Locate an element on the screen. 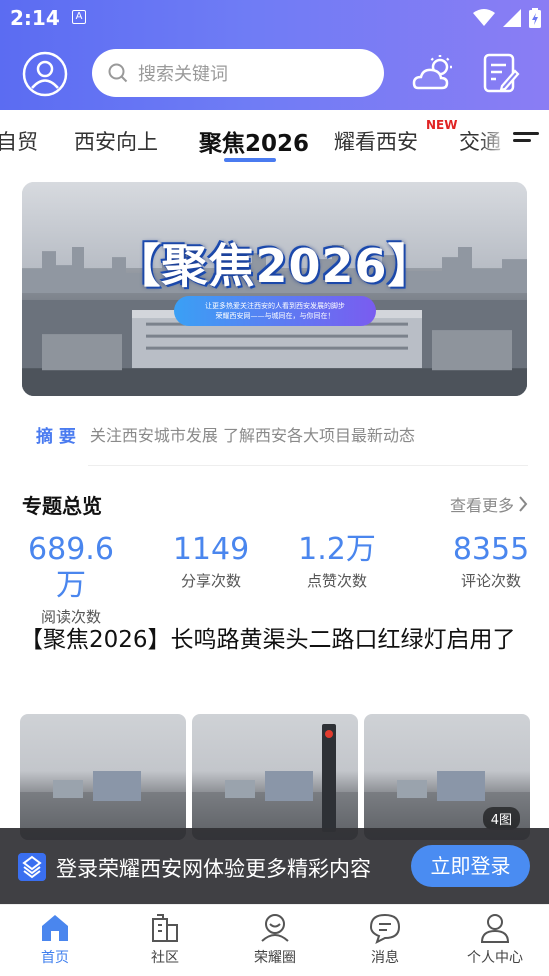  circle-people-icon is located at coordinates (275, 928).